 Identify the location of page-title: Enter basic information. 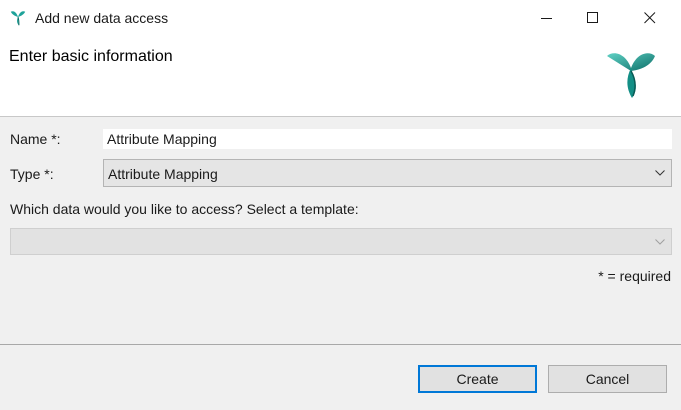
(91, 56).